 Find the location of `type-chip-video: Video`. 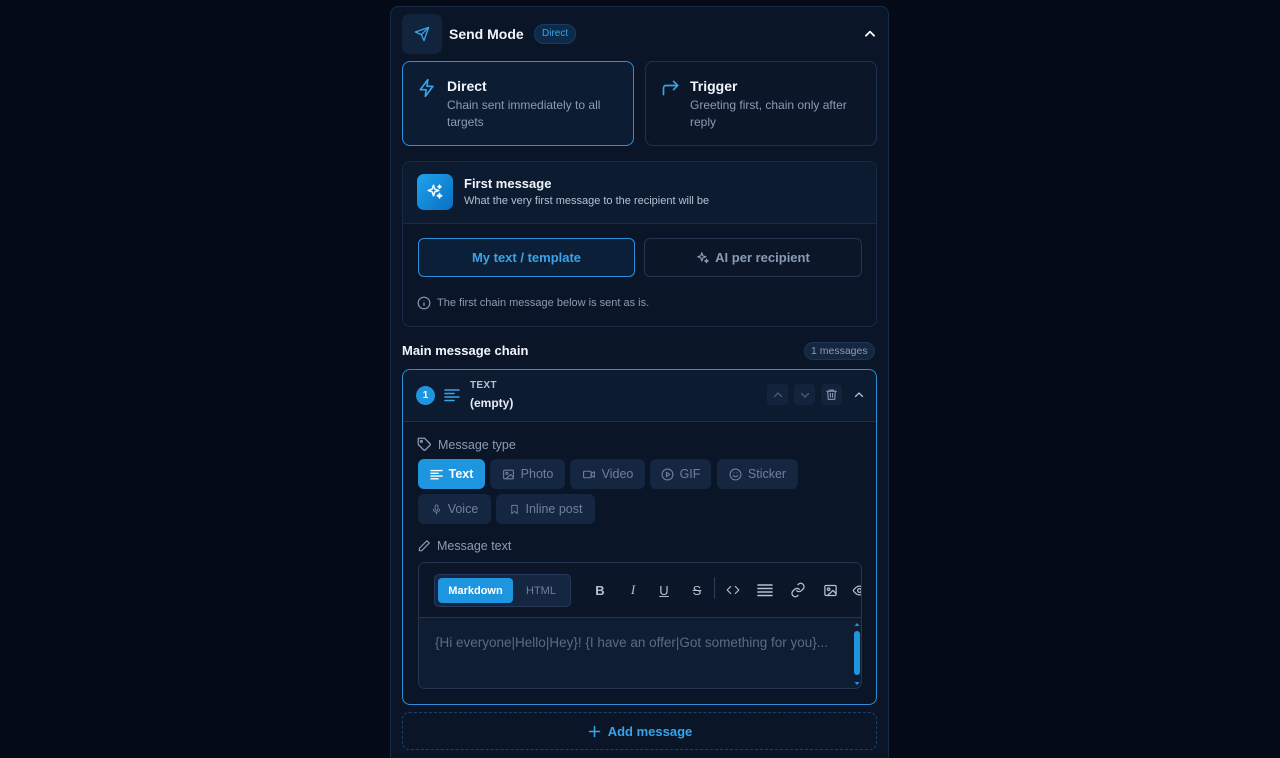

type-chip-video: Video is located at coordinates (607, 474).